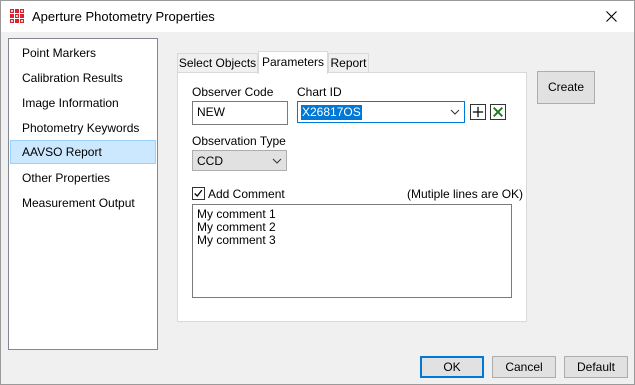 The image size is (635, 385). I want to click on close-icon, so click(611, 16).